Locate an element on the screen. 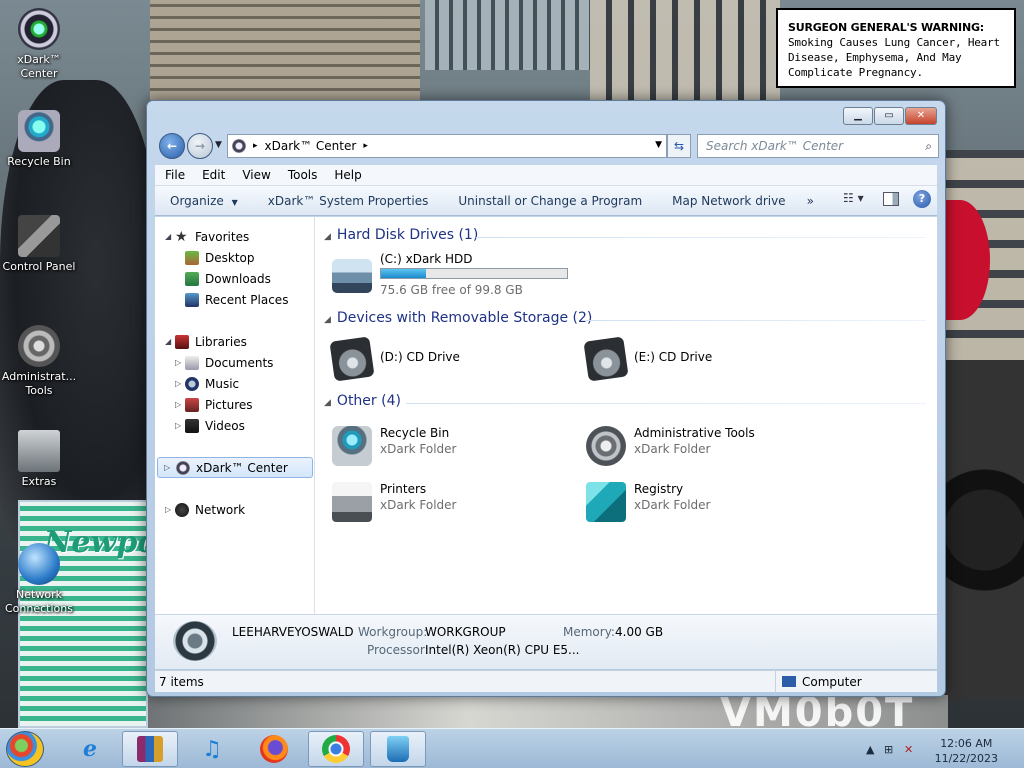 This screenshot has width=1024, height=768. clock: 12:06 AM 11/22/2023 is located at coordinates (966, 751).